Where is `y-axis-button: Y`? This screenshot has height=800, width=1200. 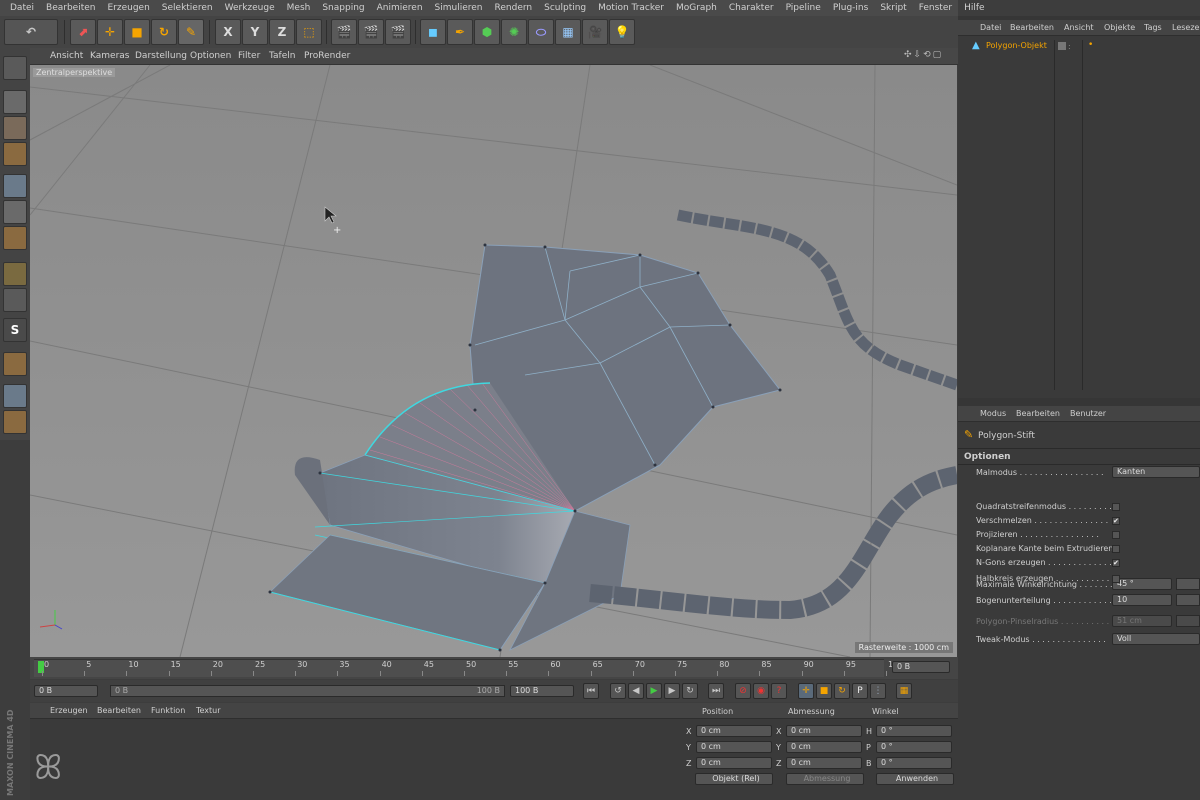
y-axis-button: Y is located at coordinates (255, 32).